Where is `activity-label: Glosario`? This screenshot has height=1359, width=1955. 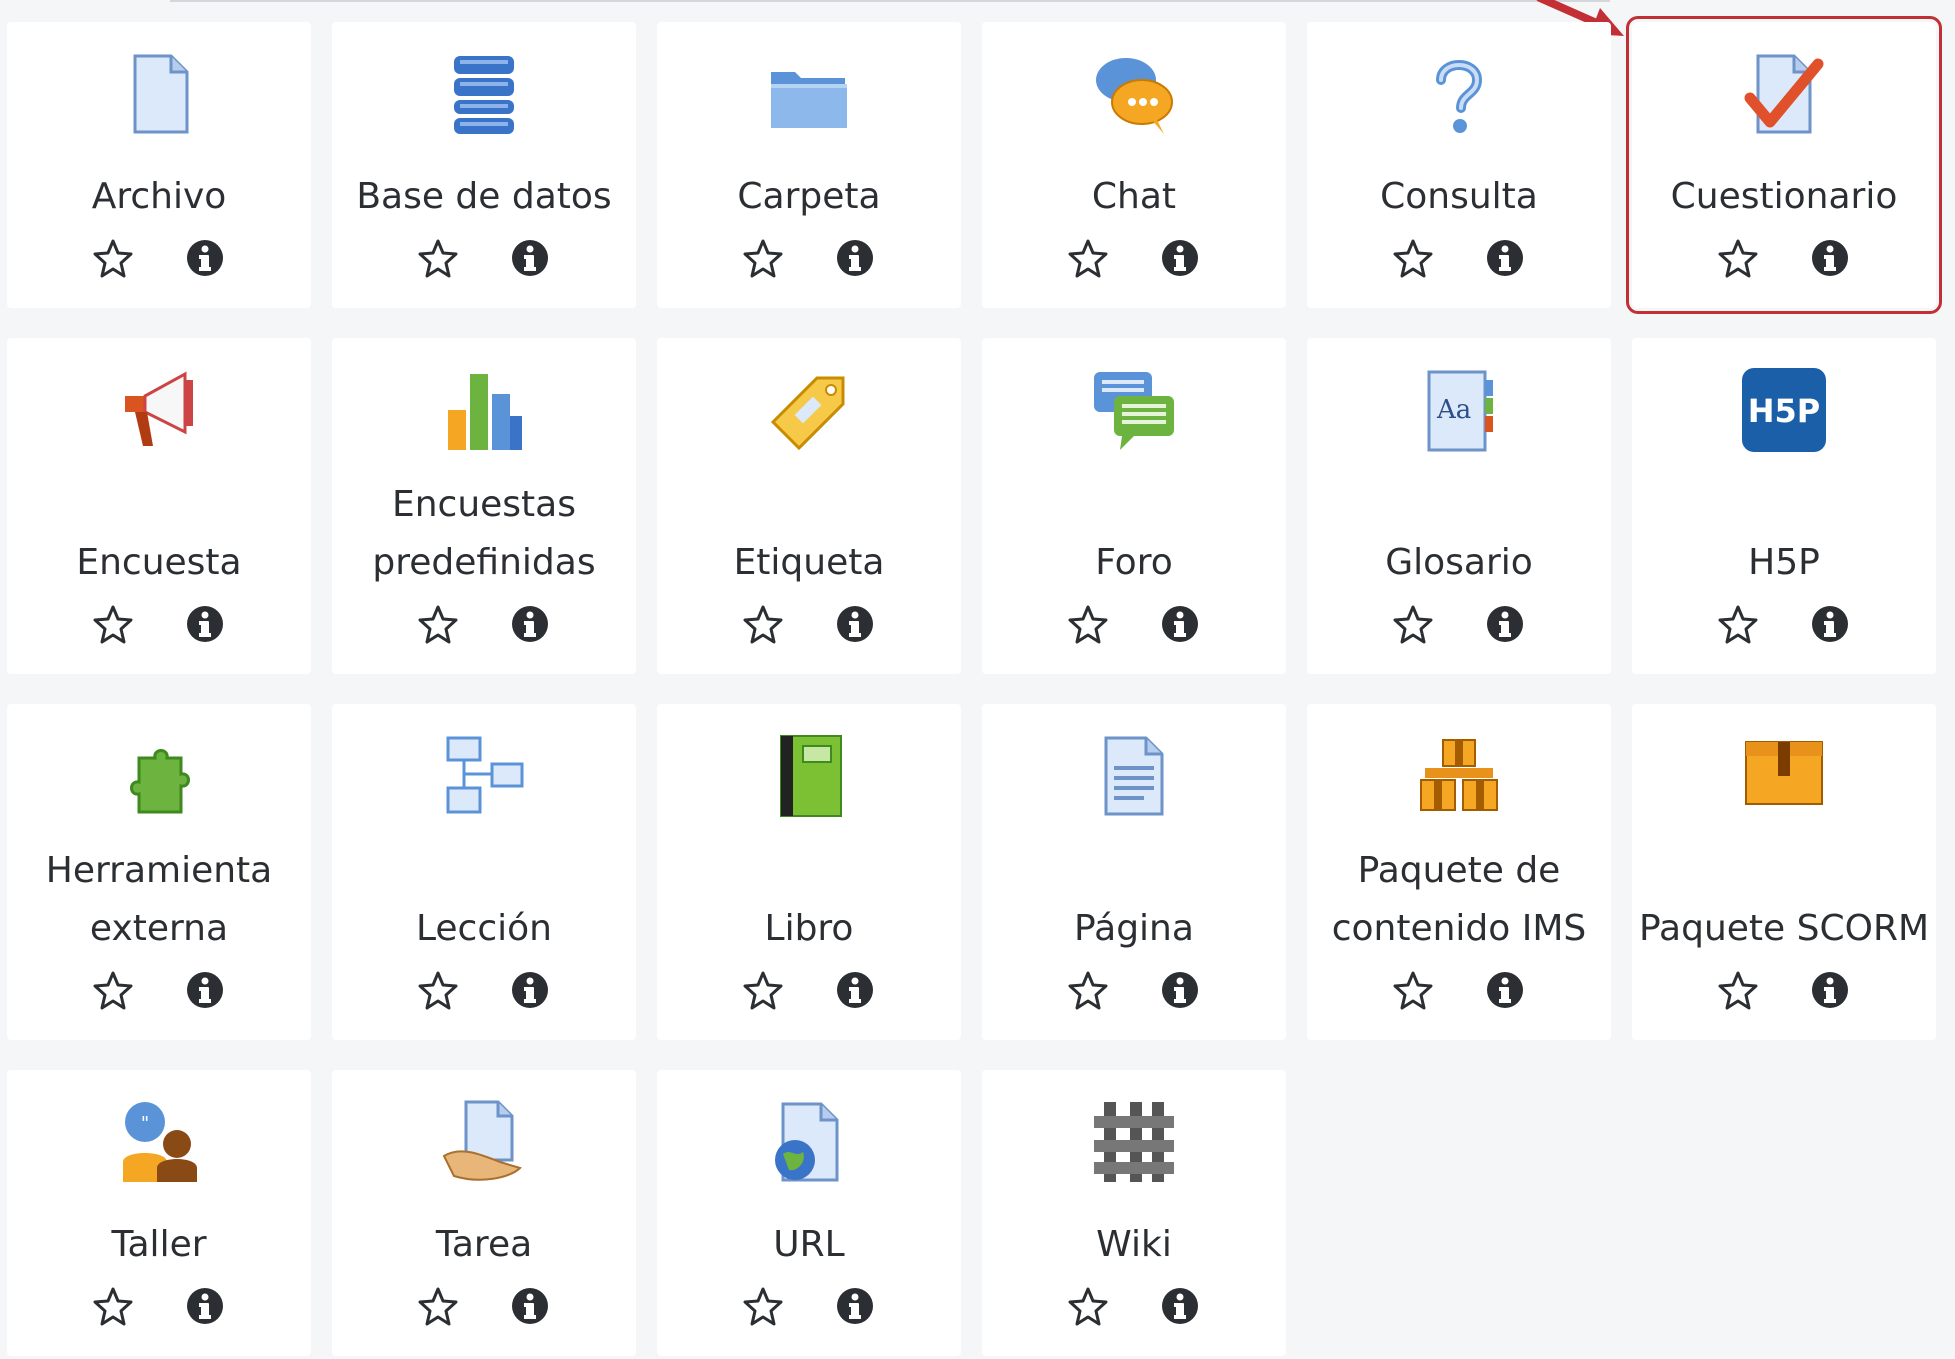 activity-label: Glosario is located at coordinates (1459, 562).